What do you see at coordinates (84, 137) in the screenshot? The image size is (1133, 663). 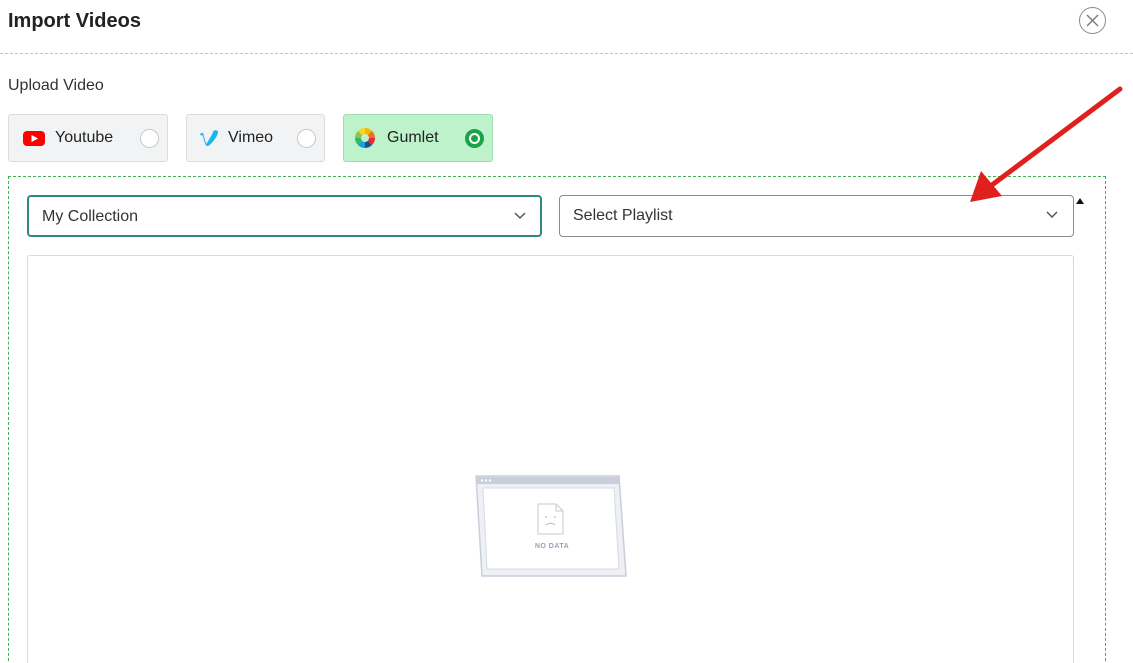 I see `source-label-youtube: Youtube` at bounding box center [84, 137].